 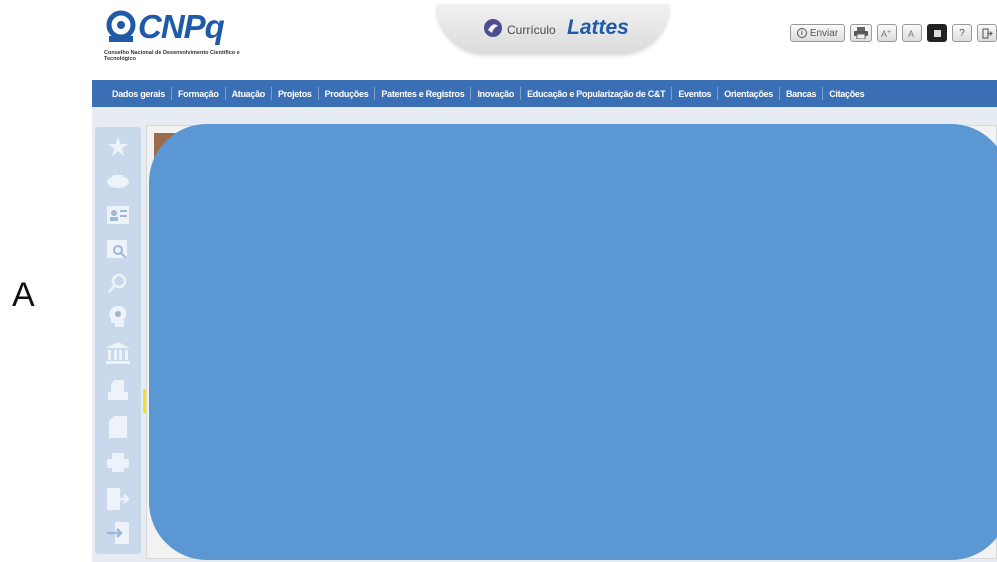 I want to click on sidebar-item-innovation, so click(x=118, y=317).